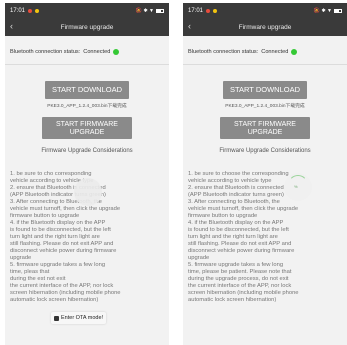 This screenshot has width=347, height=345. What do you see at coordinates (236, 188) in the screenshot?
I see `instruction-line: 2. ensure that Bluetooth is connected` at bounding box center [236, 188].